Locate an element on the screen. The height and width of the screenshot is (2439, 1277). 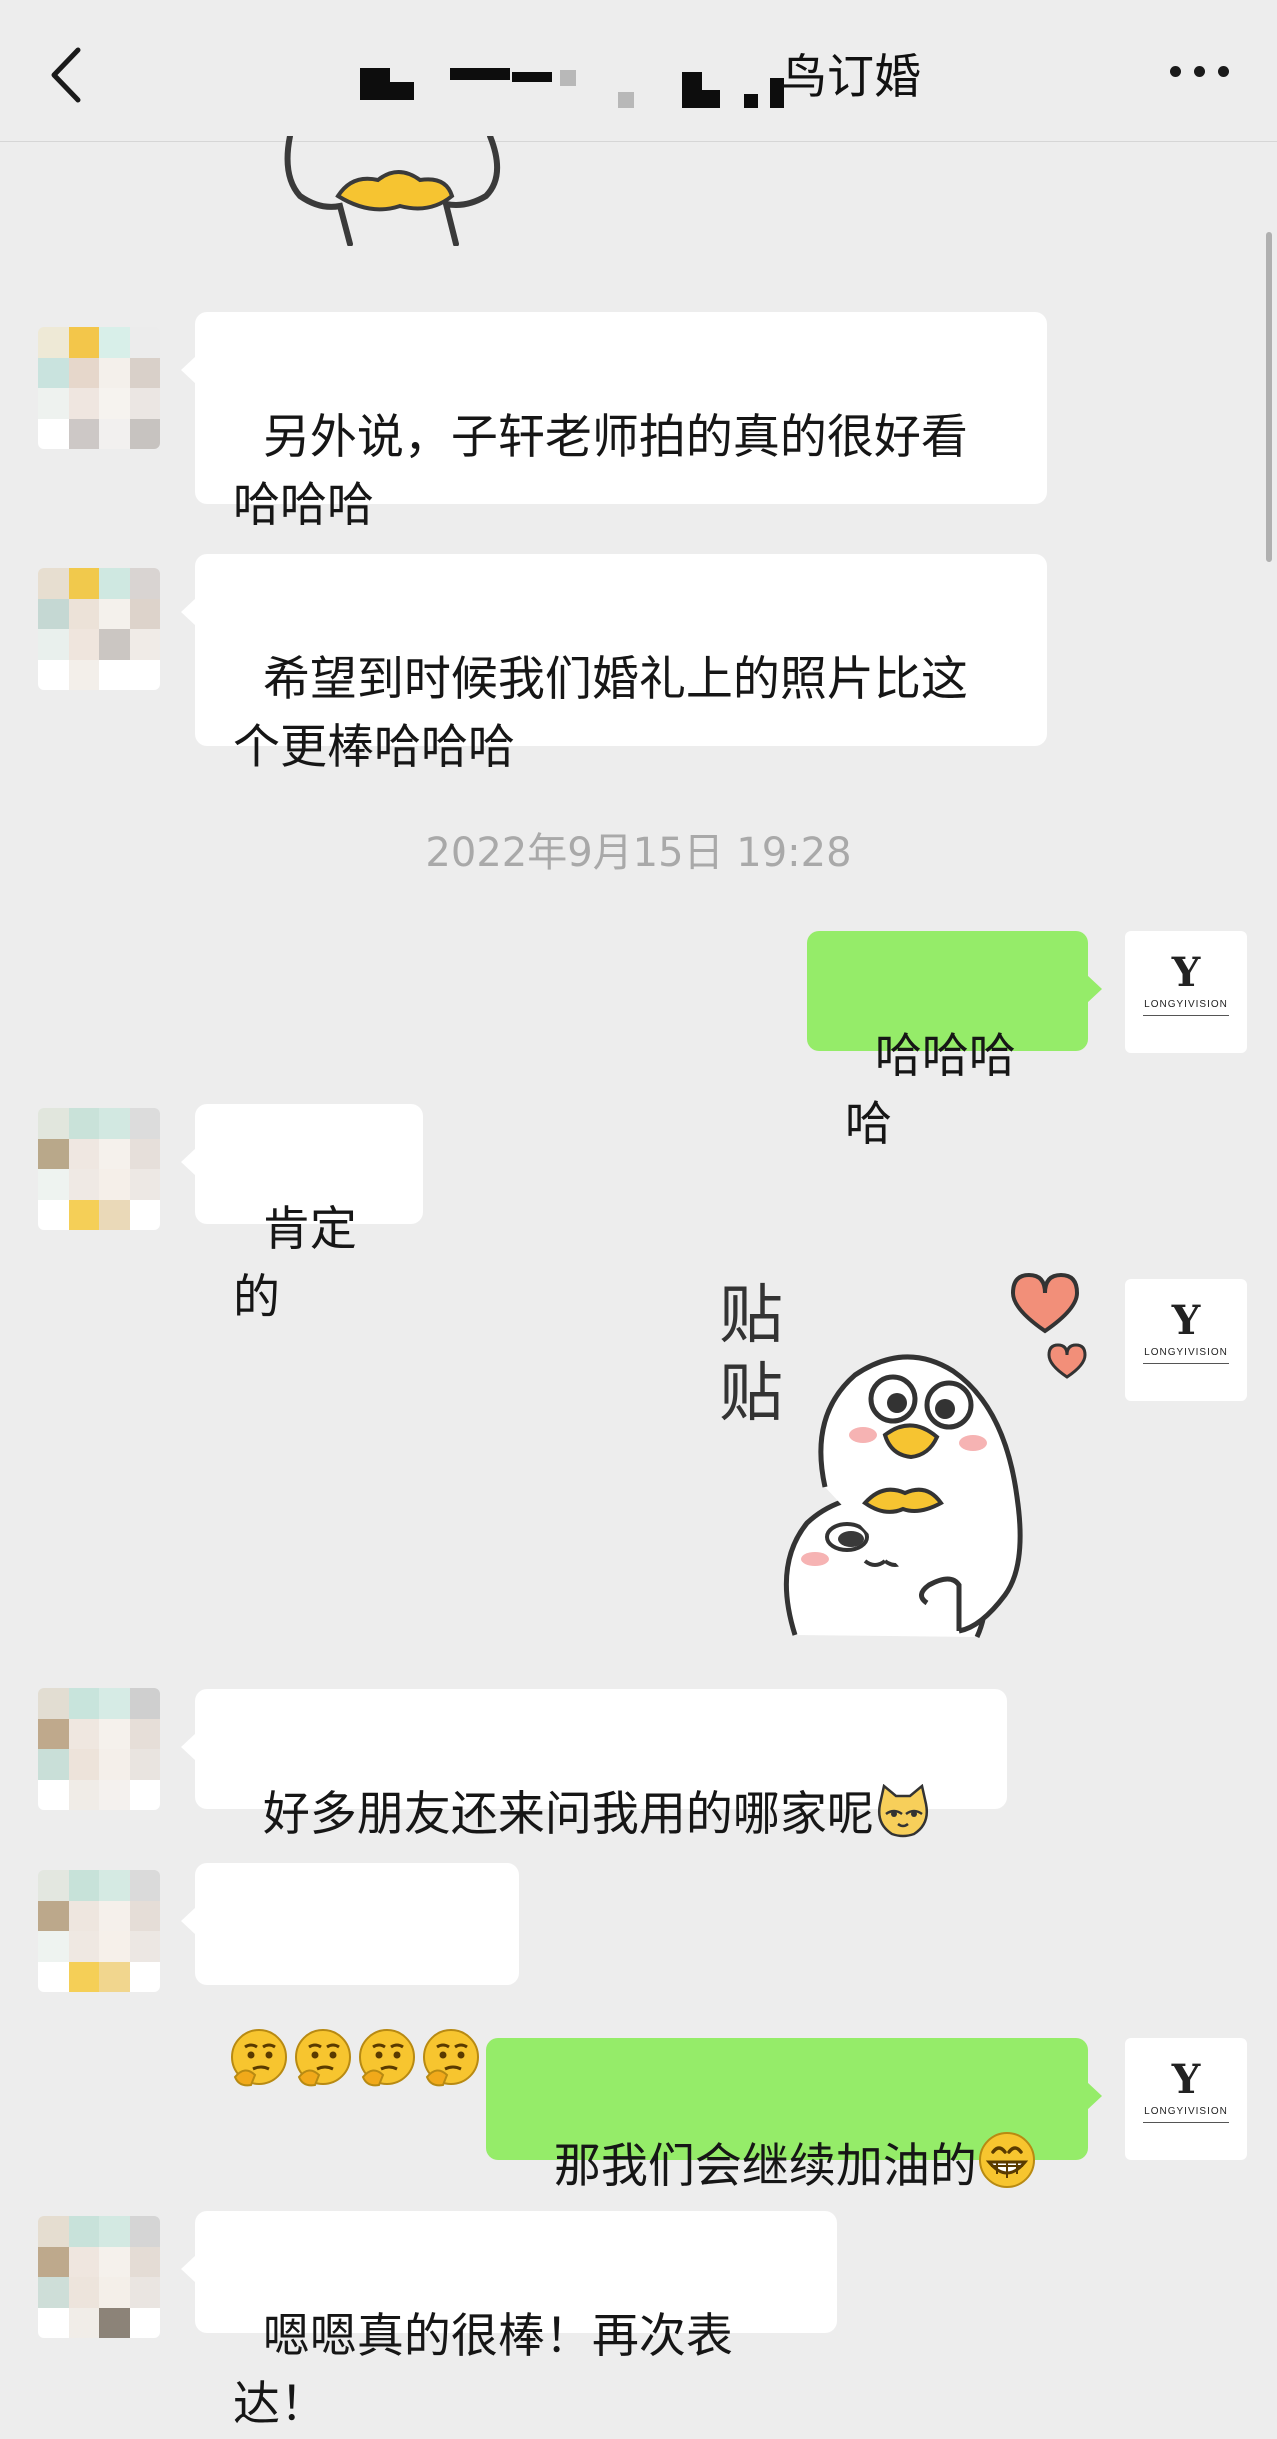
chat-header: 鸟订婚 is located at coordinates (638, 71).